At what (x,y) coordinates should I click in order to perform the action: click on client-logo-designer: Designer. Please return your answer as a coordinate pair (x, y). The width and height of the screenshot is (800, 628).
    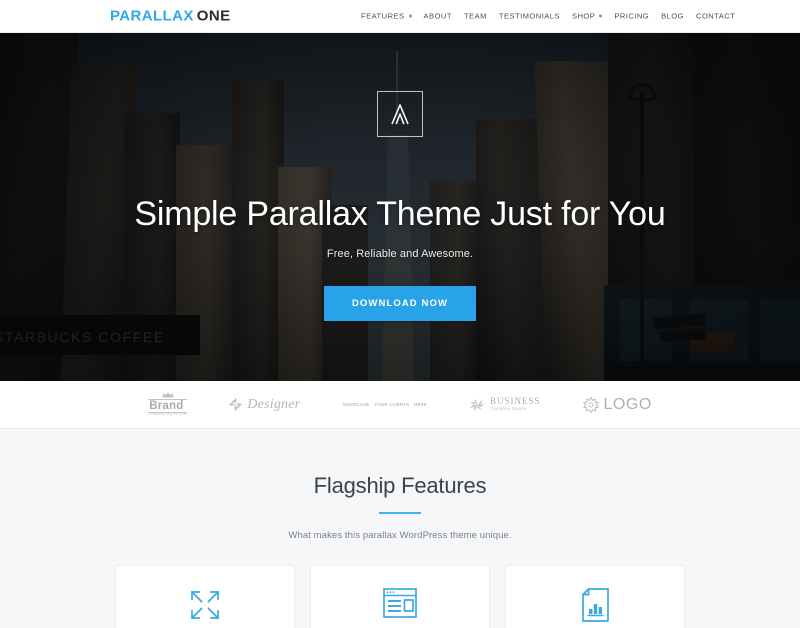
    Looking at the image, I should click on (264, 405).